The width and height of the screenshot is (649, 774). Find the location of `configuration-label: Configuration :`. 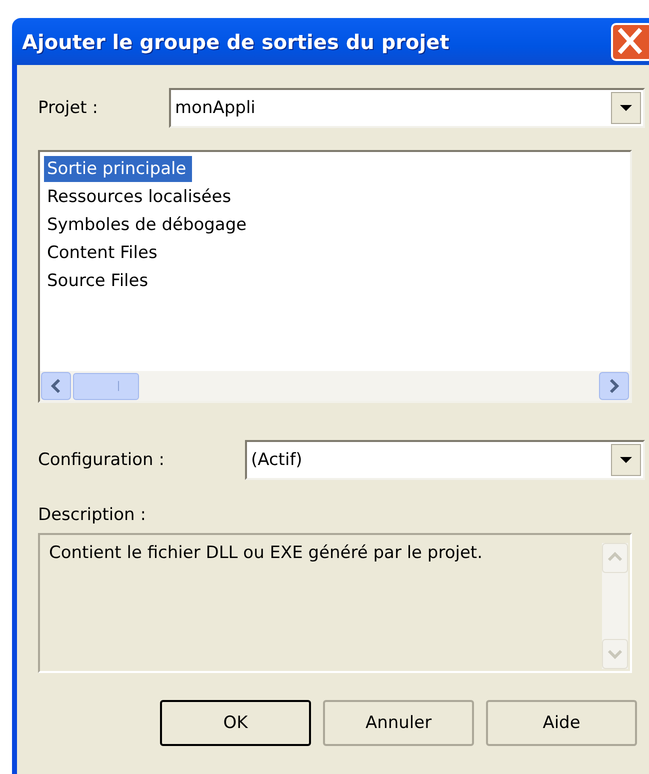

configuration-label: Configuration : is located at coordinates (102, 460).